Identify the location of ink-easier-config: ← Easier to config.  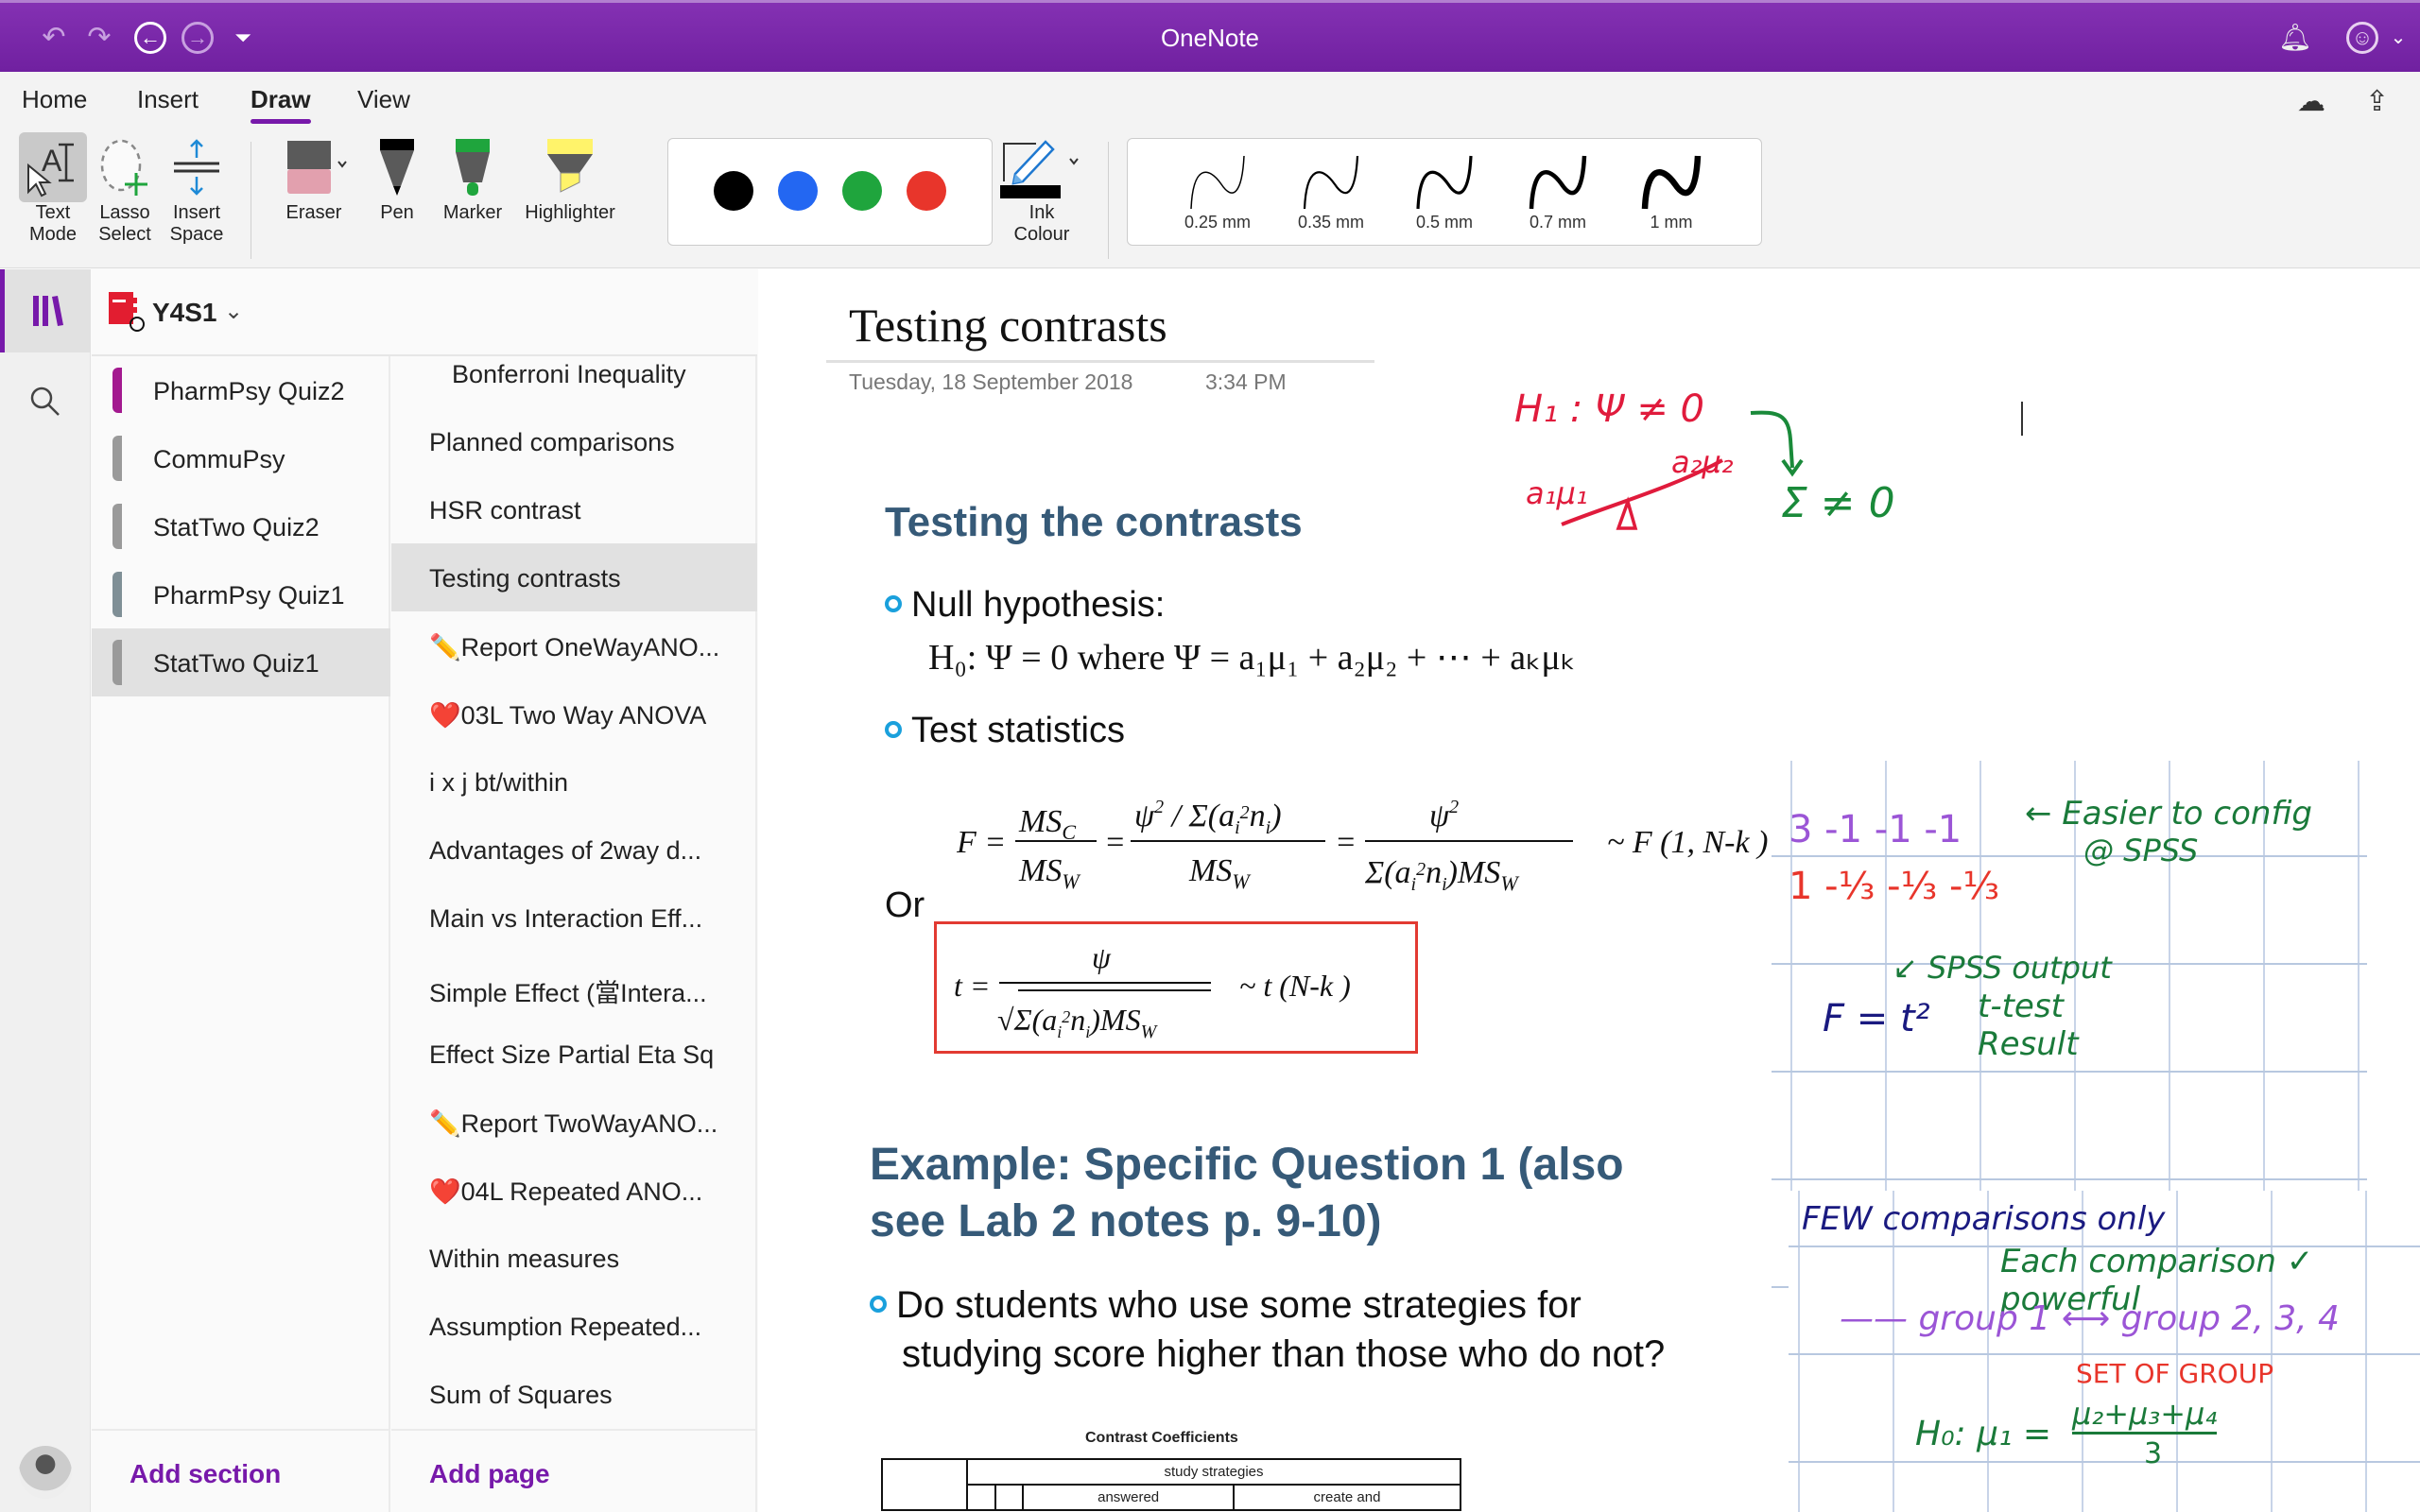
(2168, 814).